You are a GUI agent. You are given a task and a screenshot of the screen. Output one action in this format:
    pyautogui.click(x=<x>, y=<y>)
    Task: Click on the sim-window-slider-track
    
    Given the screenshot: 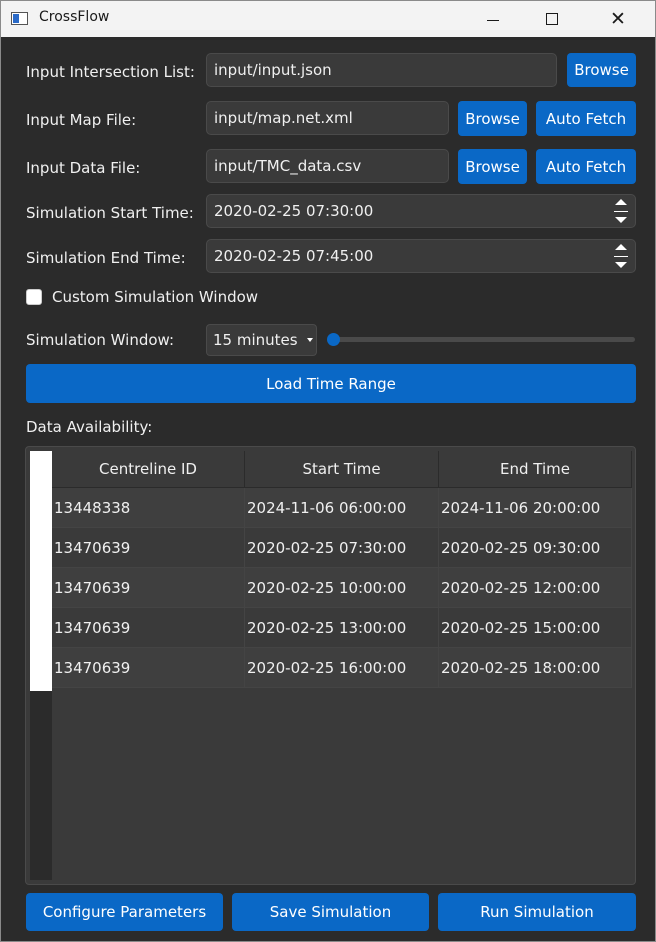 What is the action you would take?
    pyautogui.click(x=483, y=339)
    